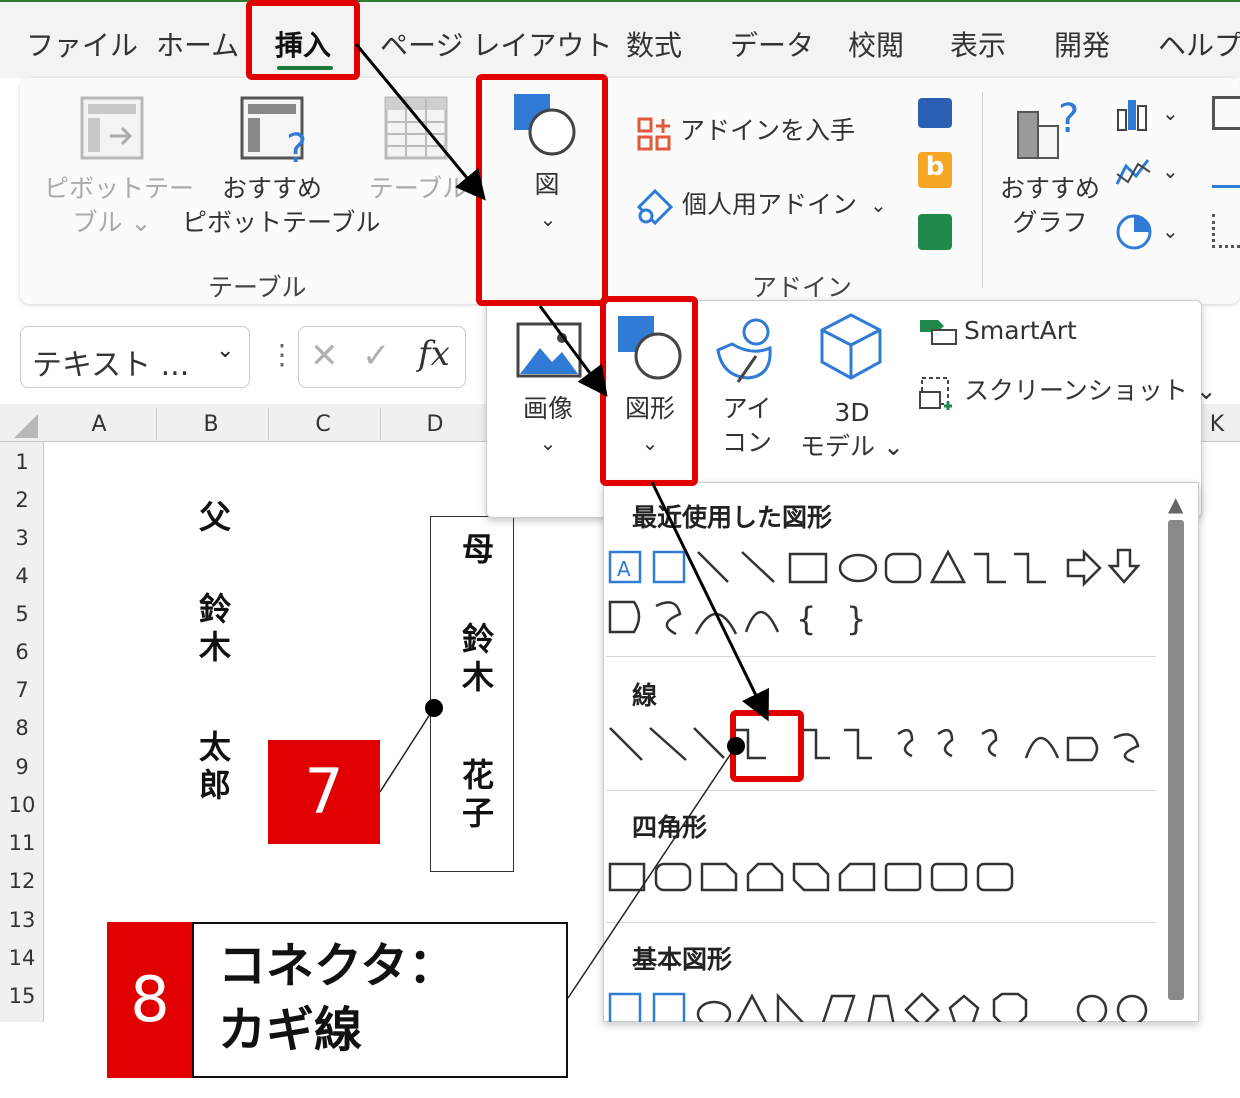  I want to click on step-7-badge: 7, so click(324, 792).